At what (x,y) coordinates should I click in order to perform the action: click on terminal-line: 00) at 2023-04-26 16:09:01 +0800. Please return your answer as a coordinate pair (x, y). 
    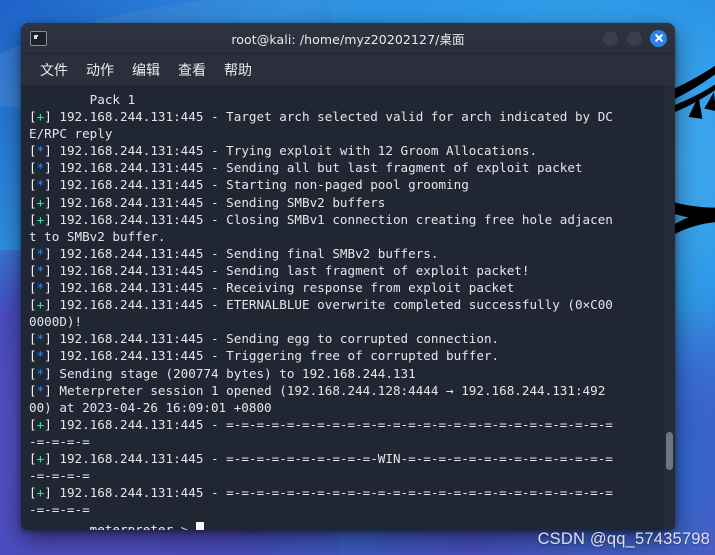
    Looking at the image, I should click on (150, 407).